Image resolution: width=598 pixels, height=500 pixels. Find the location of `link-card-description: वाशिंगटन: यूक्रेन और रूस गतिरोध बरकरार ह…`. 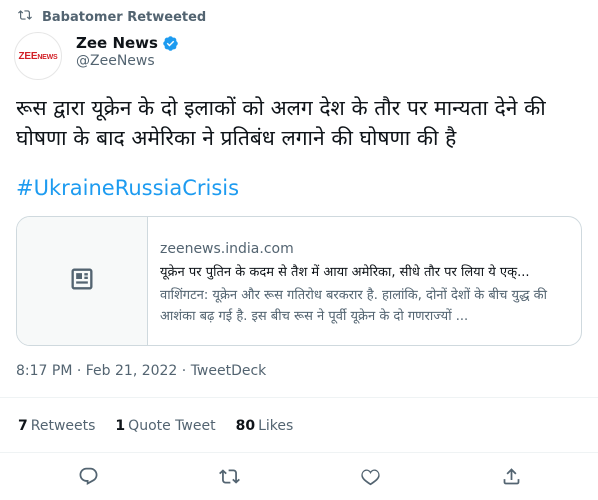

link-card-description: वाशिंगटन: यूक्रेन और रूस गतिरोध बरकरार ह… is located at coordinates (353, 306).